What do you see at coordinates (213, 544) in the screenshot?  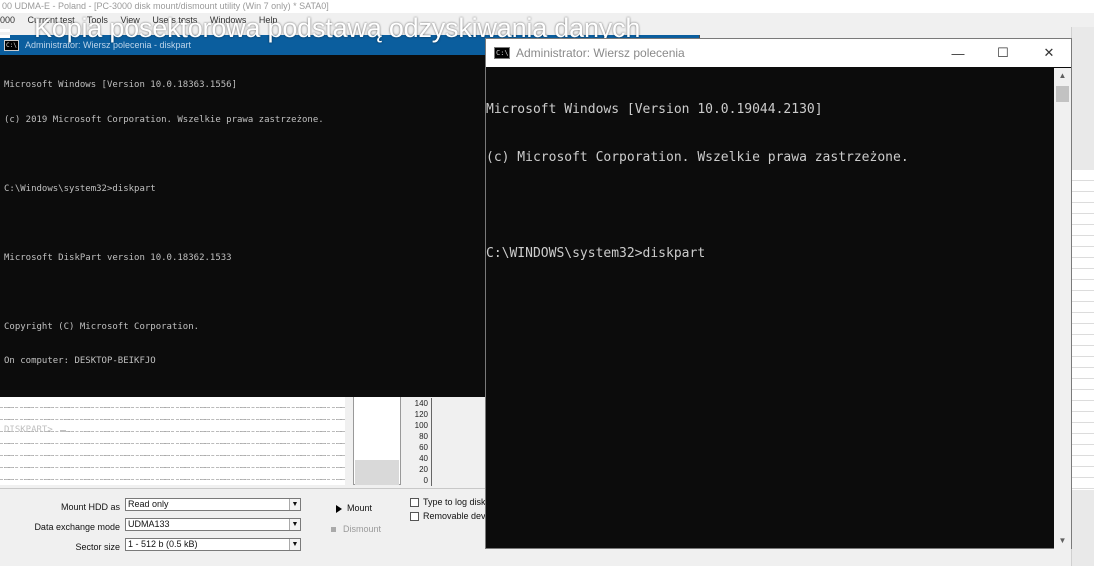 I see `sector-size-select: 1 - 512 b (0.5 kB) ▼` at bounding box center [213, 544].